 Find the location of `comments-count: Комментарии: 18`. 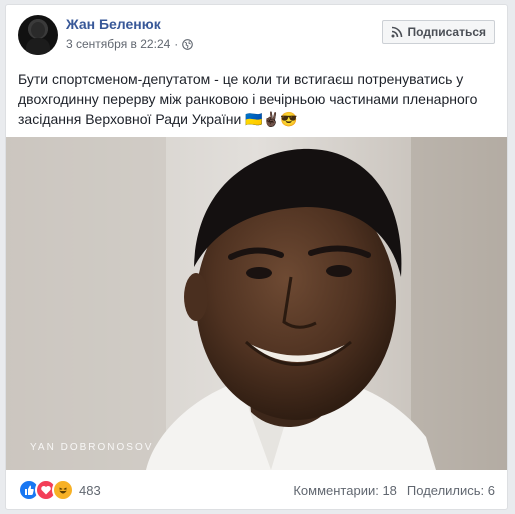

comments-count: Комментарии: 18 is located at coordinates (345, 490).